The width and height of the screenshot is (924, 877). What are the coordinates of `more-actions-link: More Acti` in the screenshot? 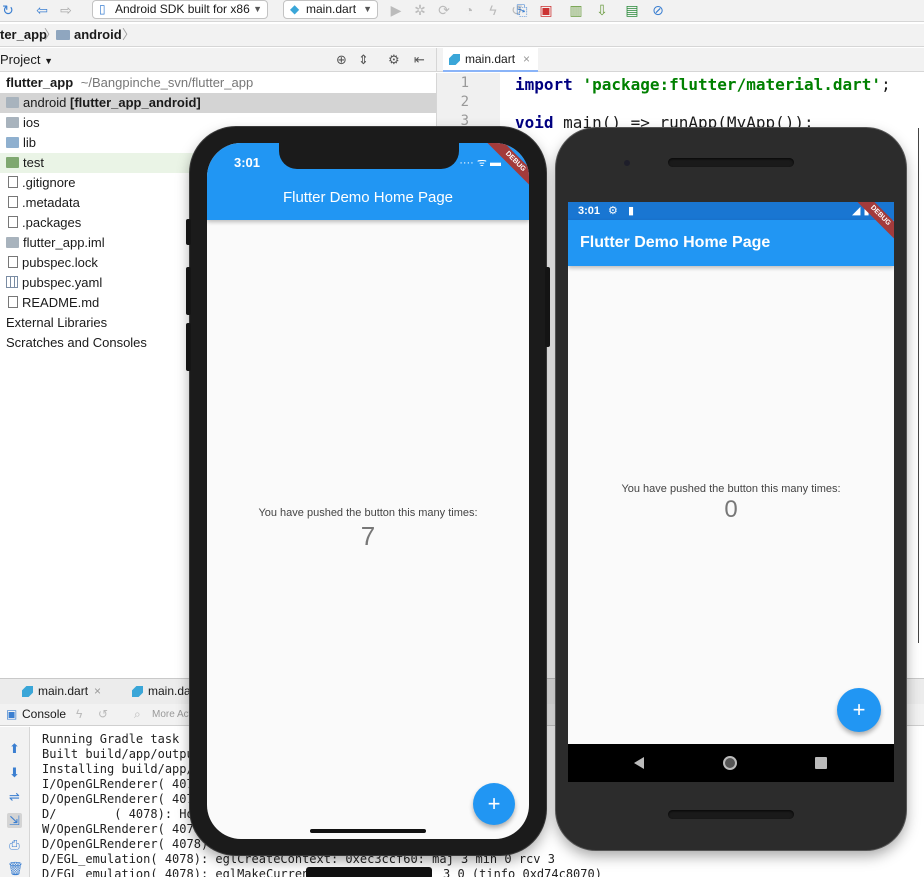 It's located at (173, 714).